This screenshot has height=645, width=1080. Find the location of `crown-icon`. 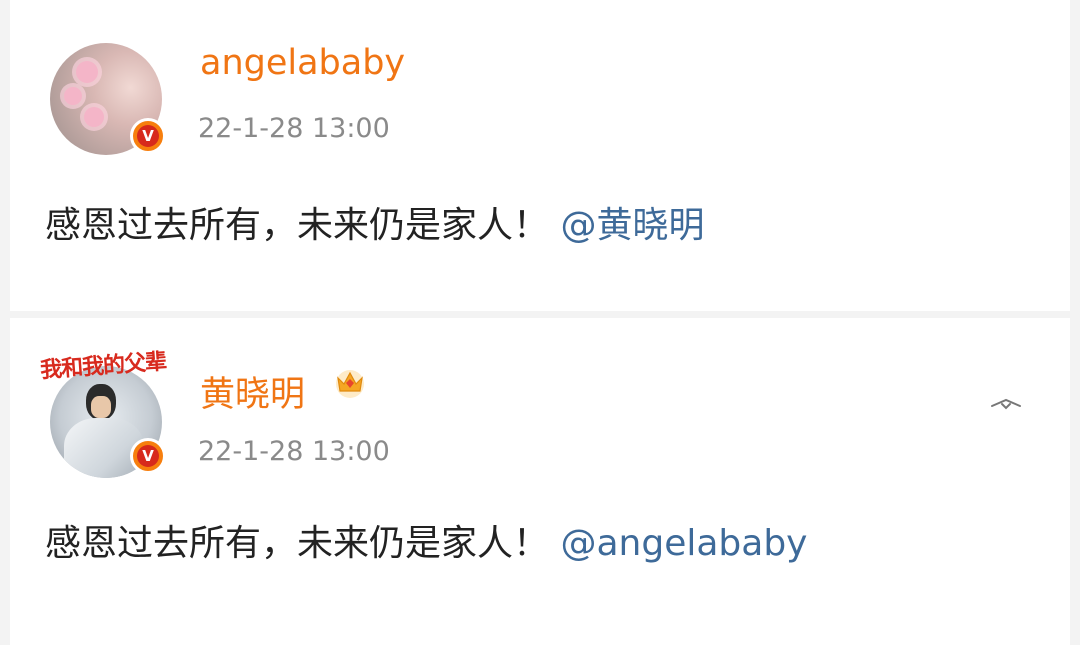

crown-icon is located at coordinates (350, 384).